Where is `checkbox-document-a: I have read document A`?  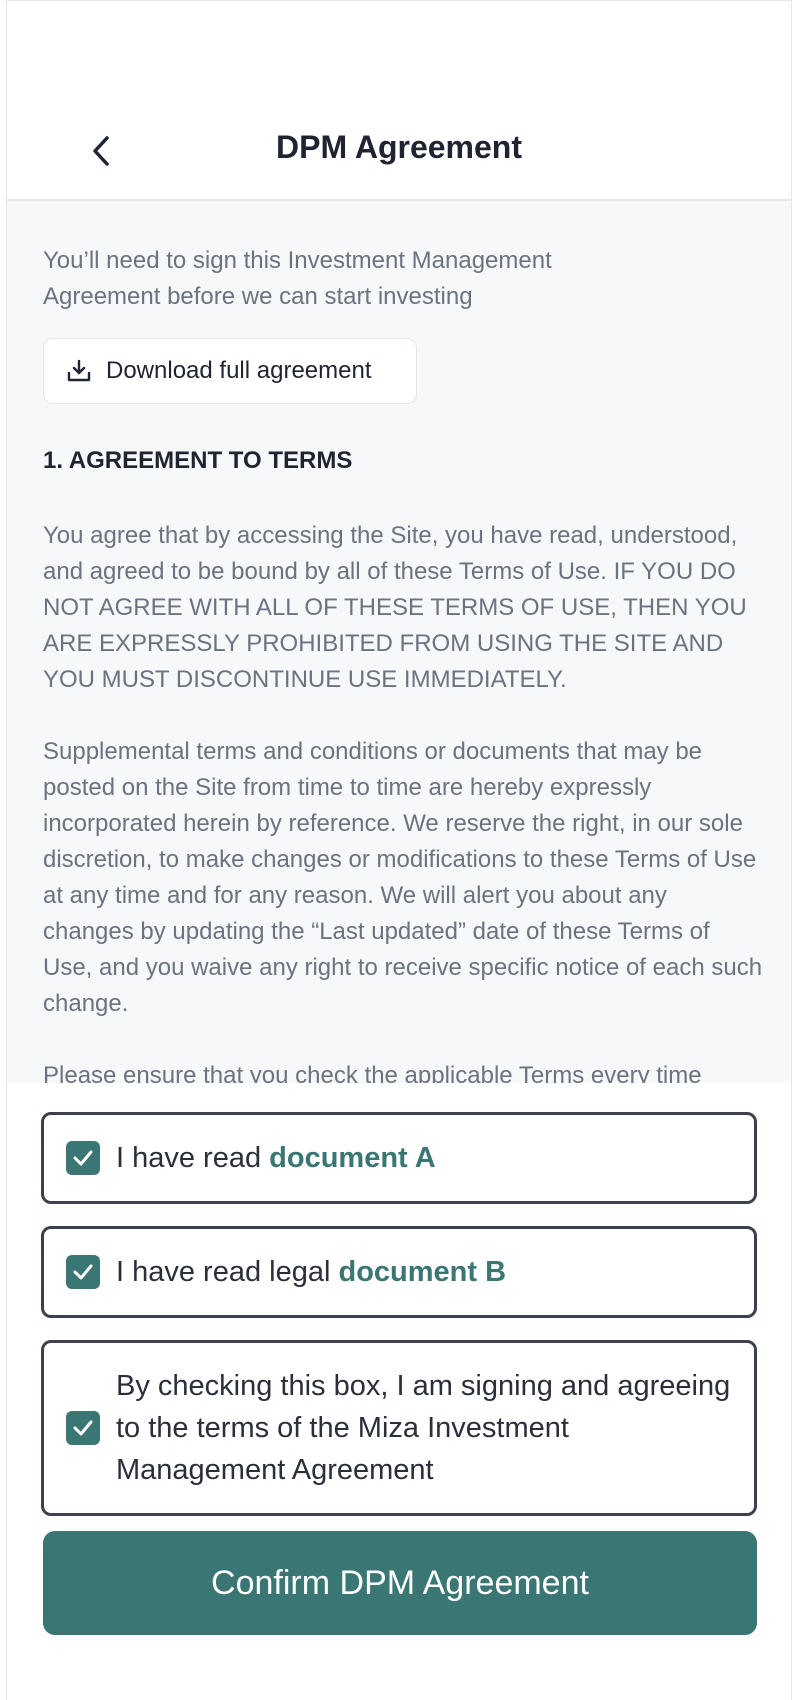 checkbox-document-a: I have read document A is located at coordinates (399, 1158).